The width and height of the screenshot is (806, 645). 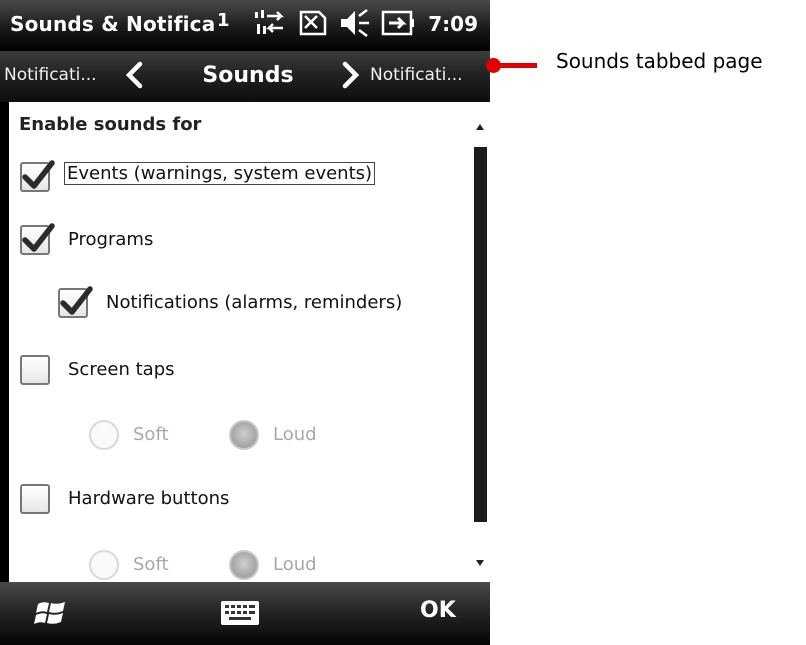 I want to click on app-title: Sounds & Notifica, so click(x=113, y=24).